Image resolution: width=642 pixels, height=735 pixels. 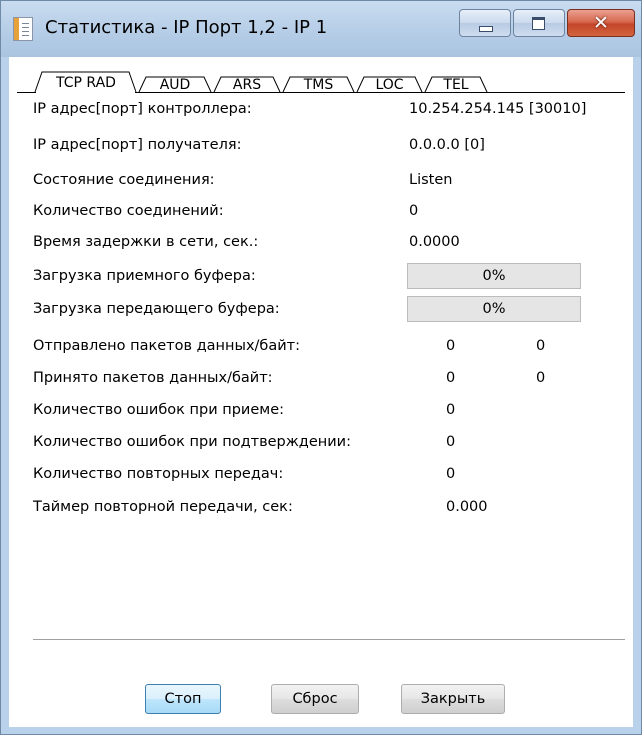 What do you see at coordinates (315, 699) in the screenshot?
I see `reset-button: Сброс` at bounding box center [315, 699].